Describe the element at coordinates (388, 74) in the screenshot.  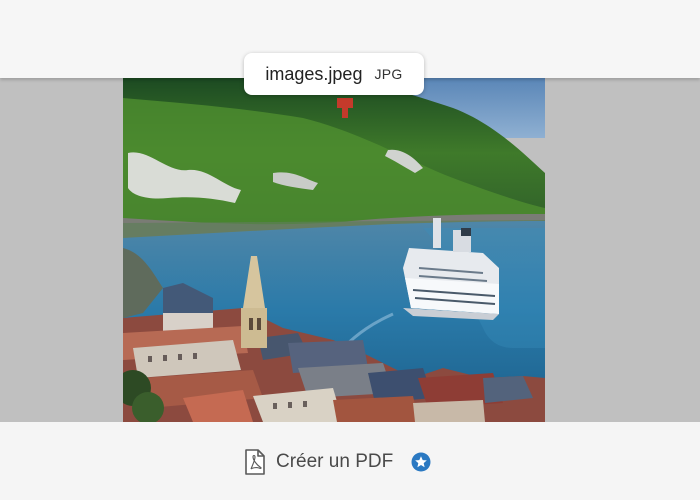
I see `file-type-badge: JPG` at that location.